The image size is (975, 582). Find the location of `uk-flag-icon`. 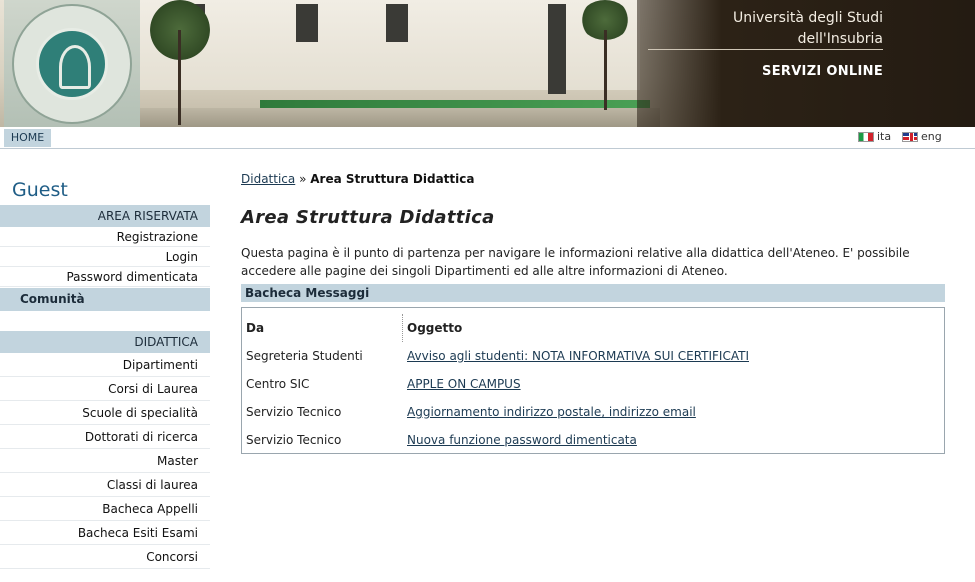

uk-flag-icon is located at coordinates (910, 136).